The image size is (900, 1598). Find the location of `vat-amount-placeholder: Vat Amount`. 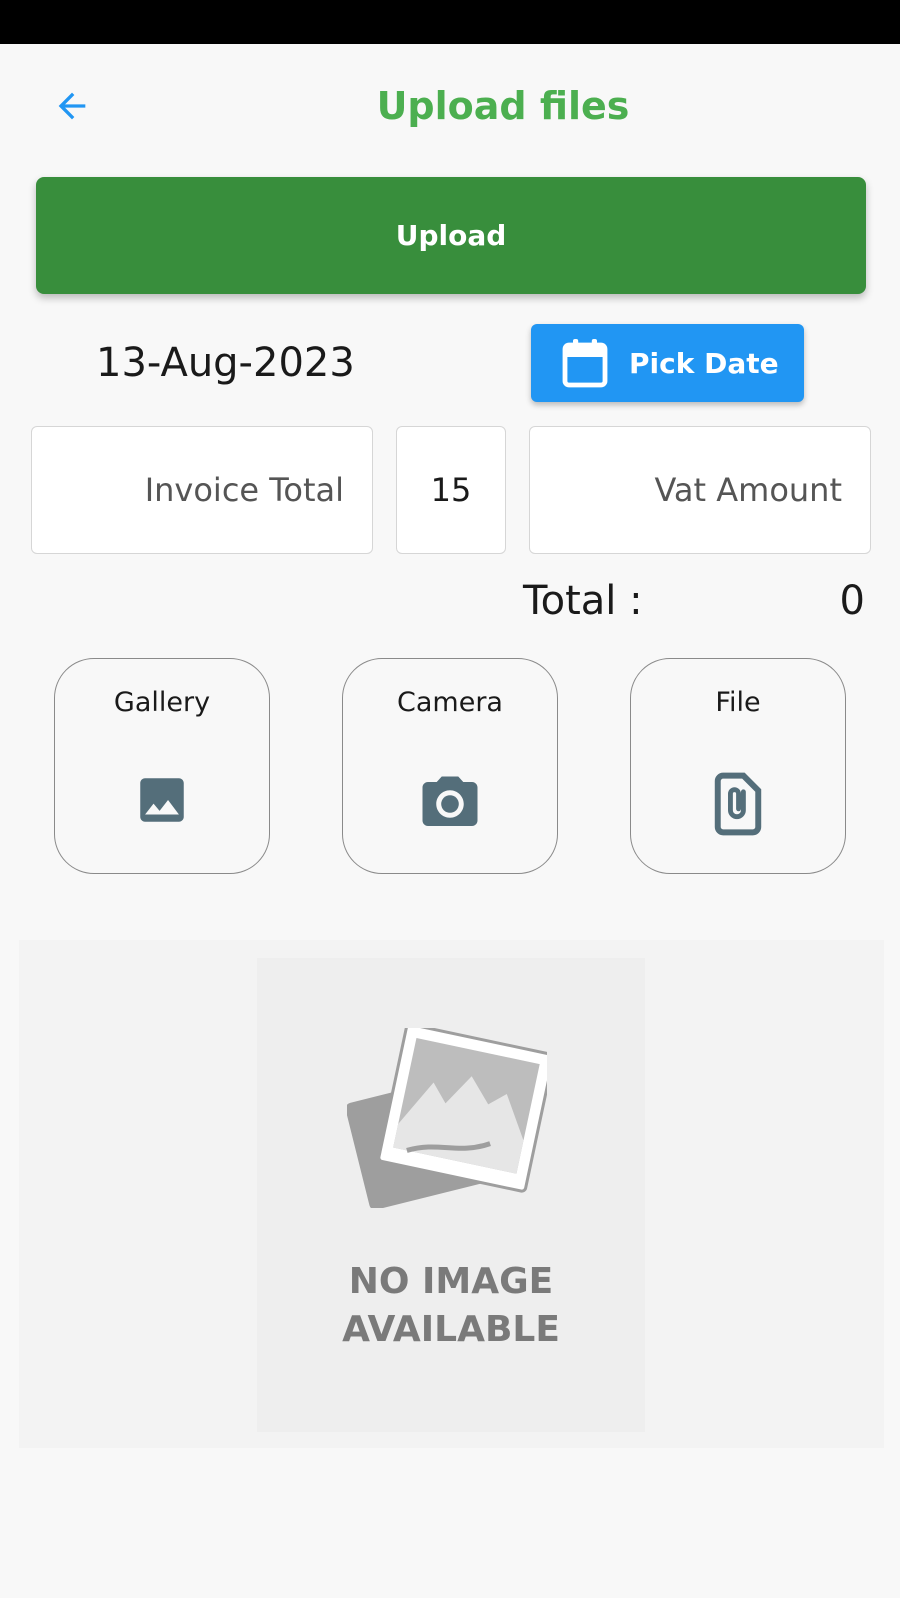

vat-amount-placeholder: Vat Amount is located at coordinates (748, 490).